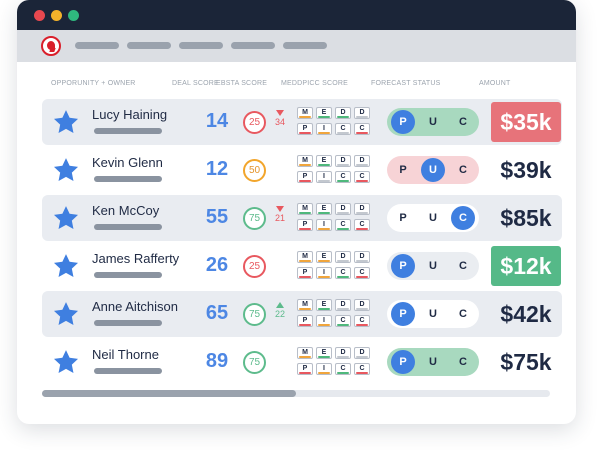 This screenshot has height=450, width=600. What do you see at coordinates (56, 15) in the screenshot?
I see `minimize-window-button` at bounding box center [56, 15].